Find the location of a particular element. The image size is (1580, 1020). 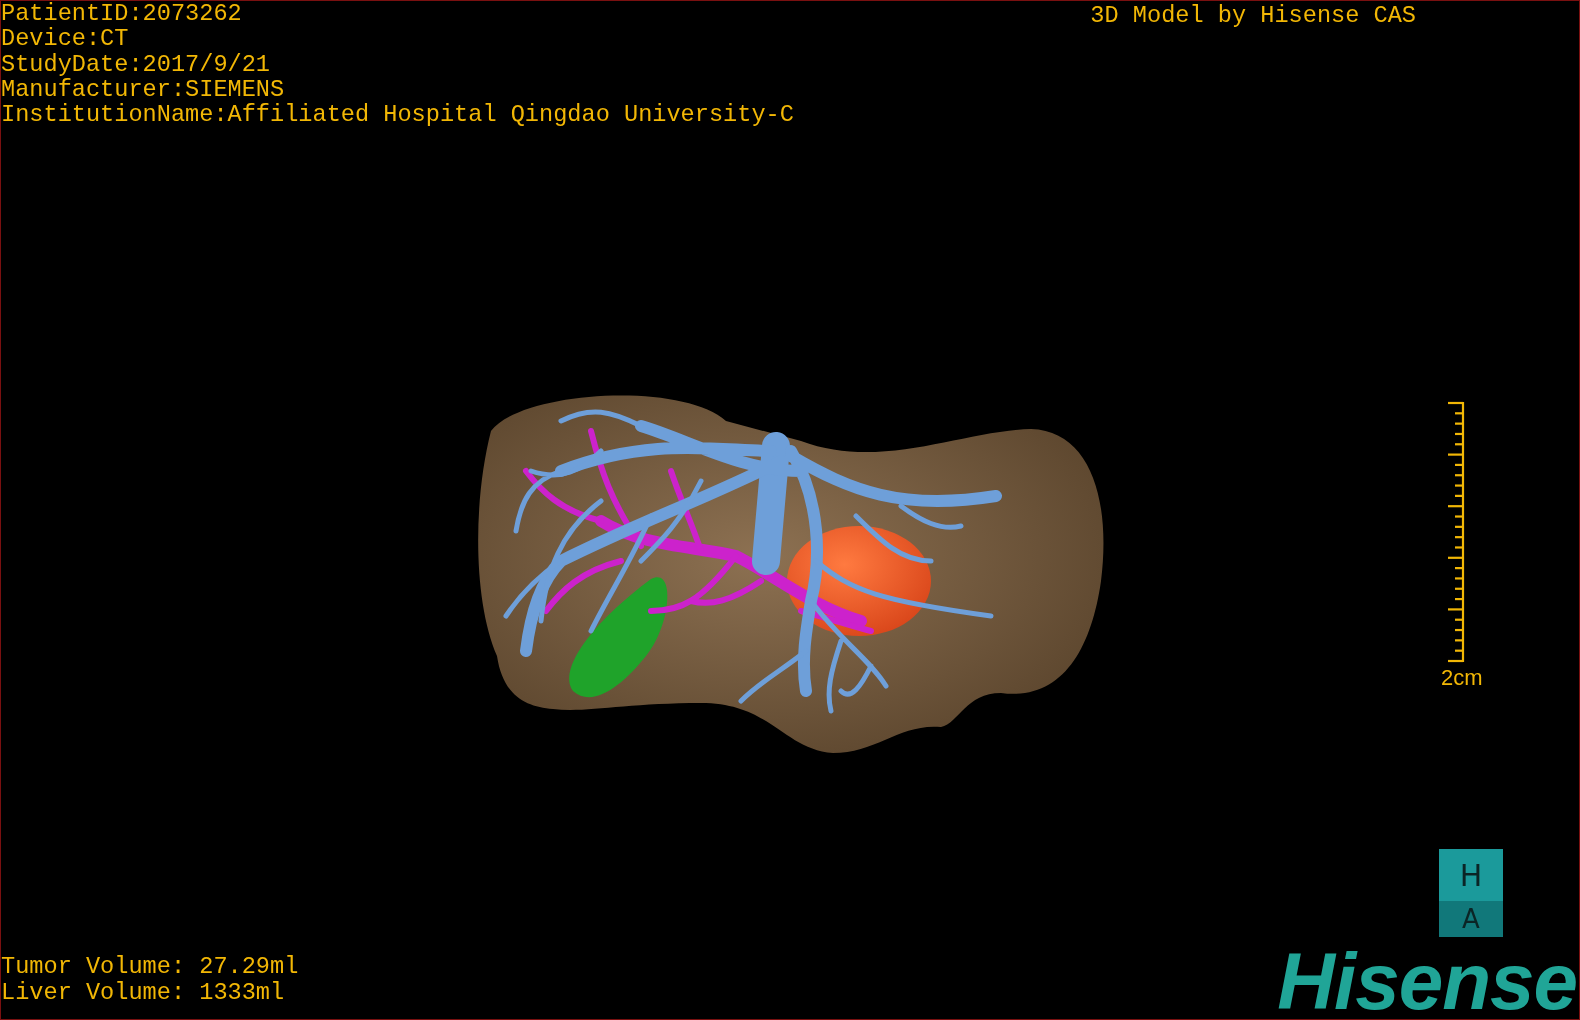

cube-top-face: H is located at coordinates (1471, 875).